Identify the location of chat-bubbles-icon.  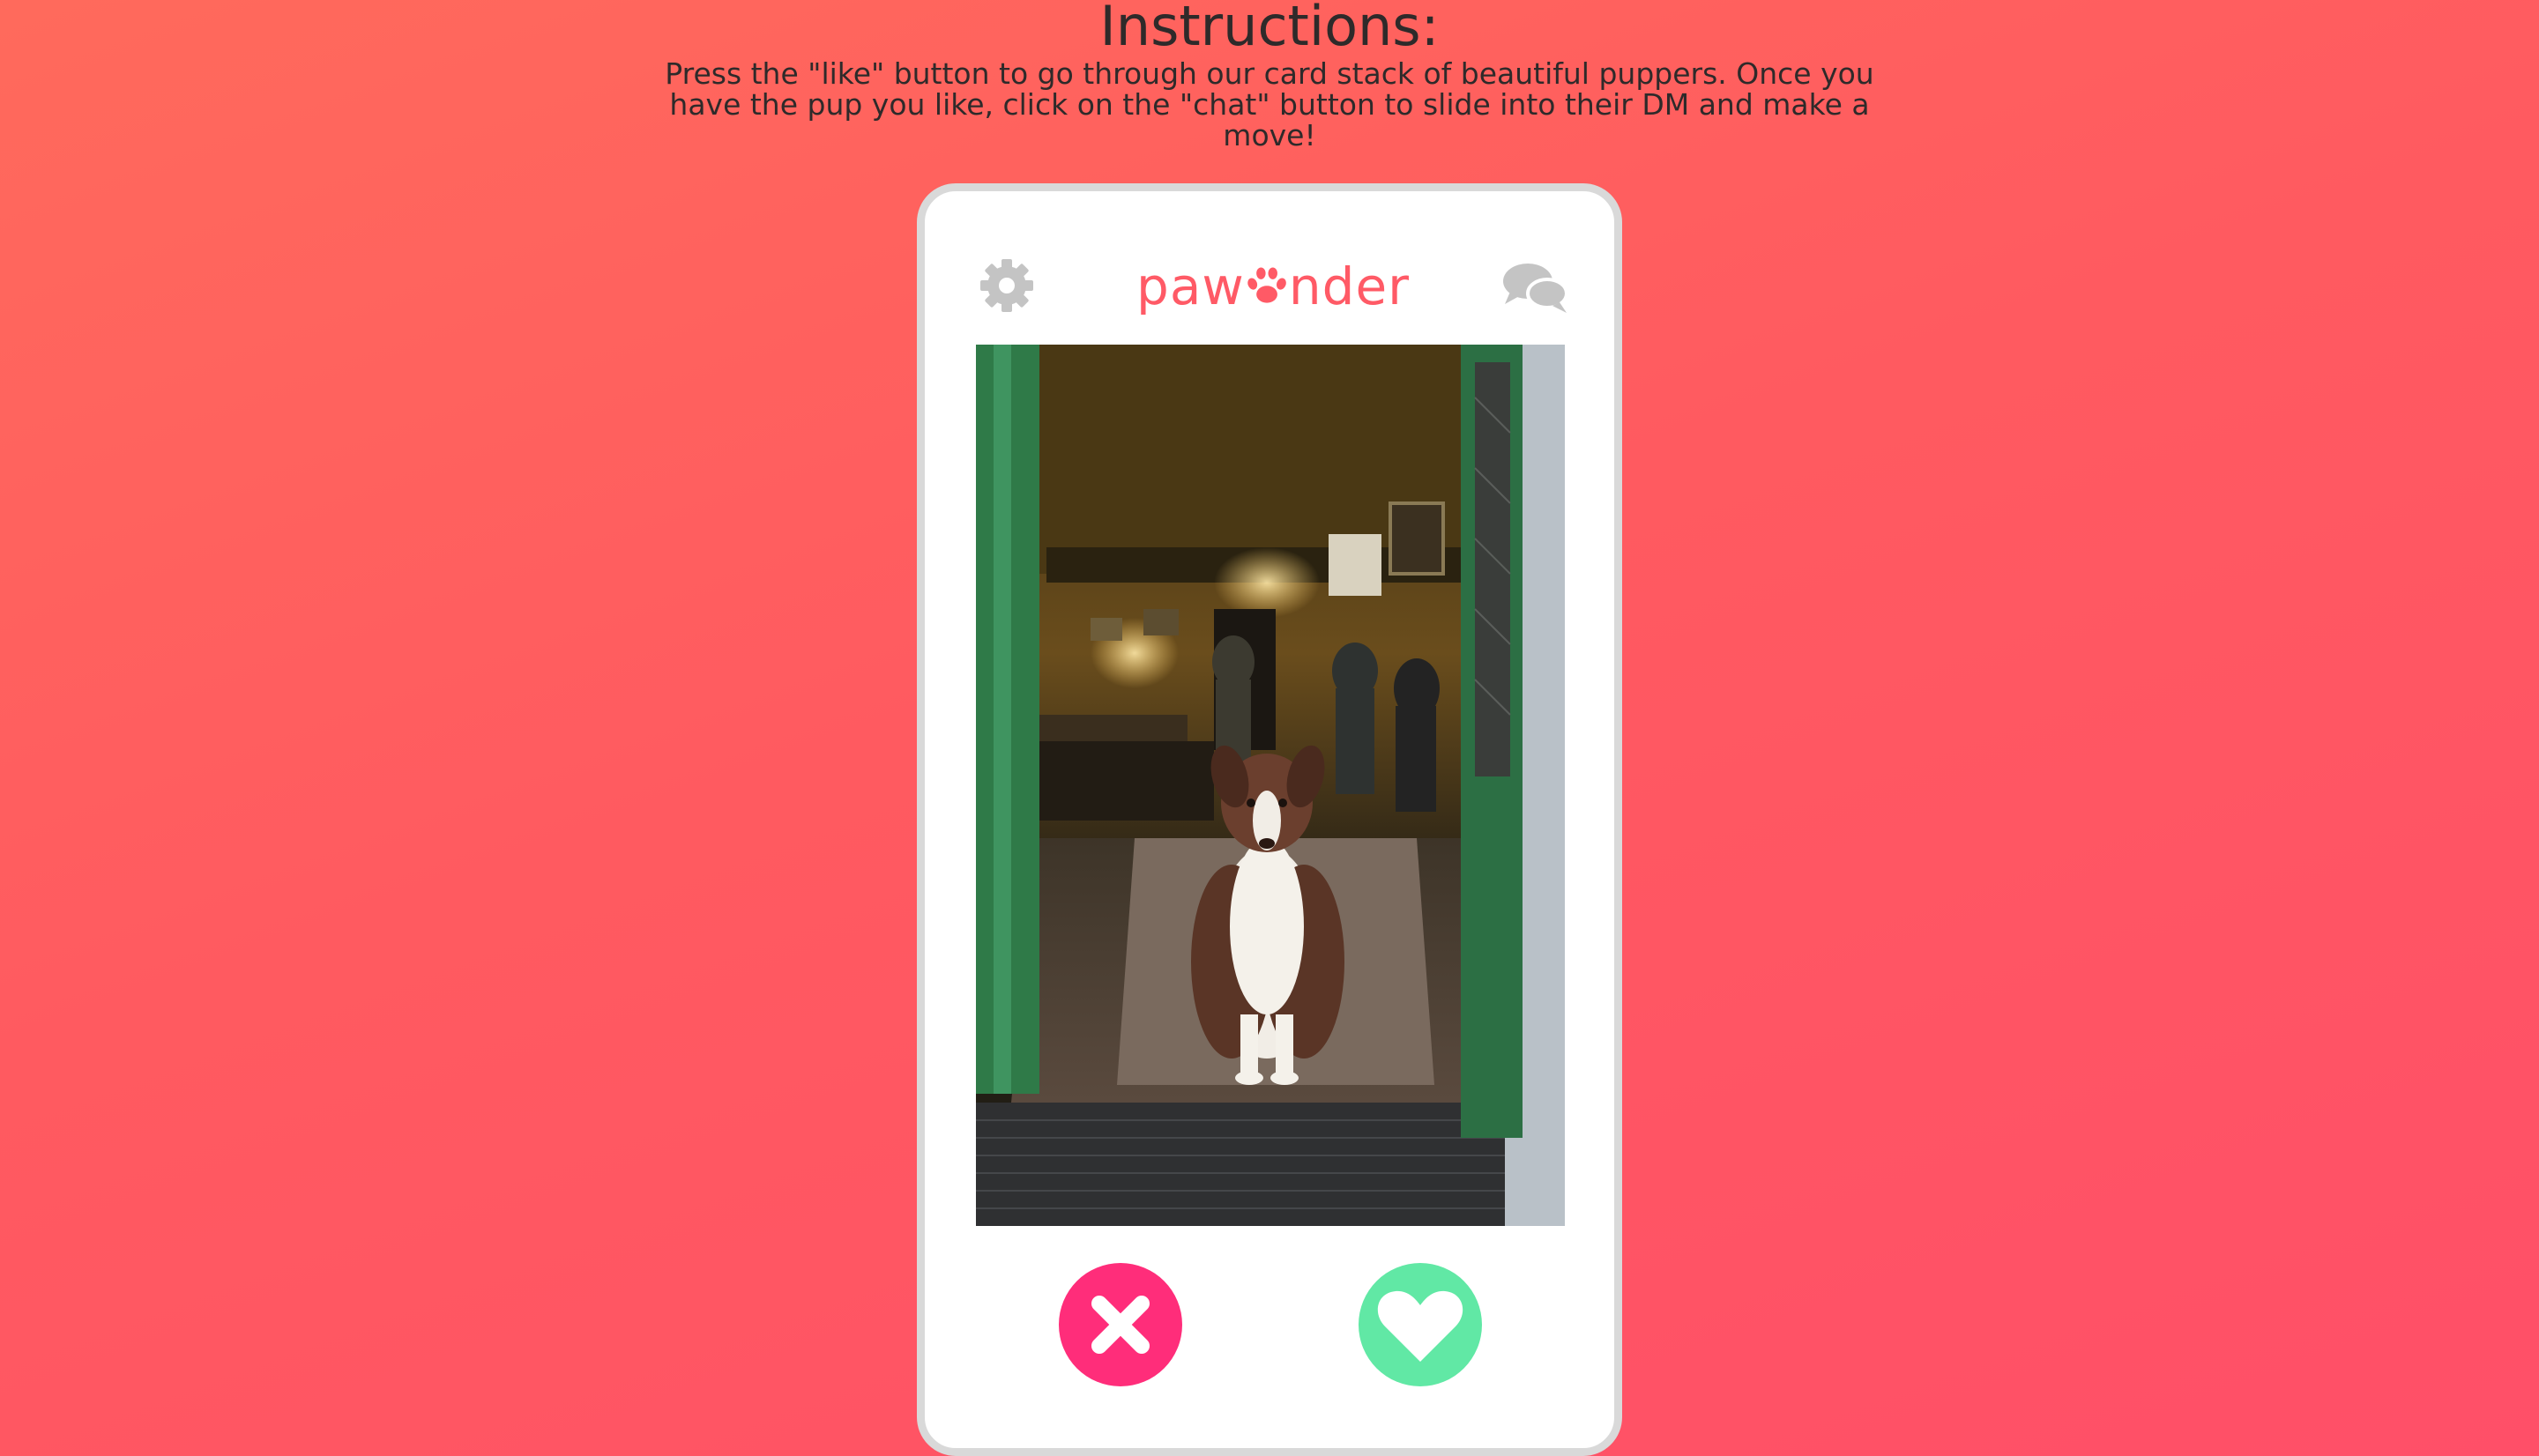
(1535, 288).